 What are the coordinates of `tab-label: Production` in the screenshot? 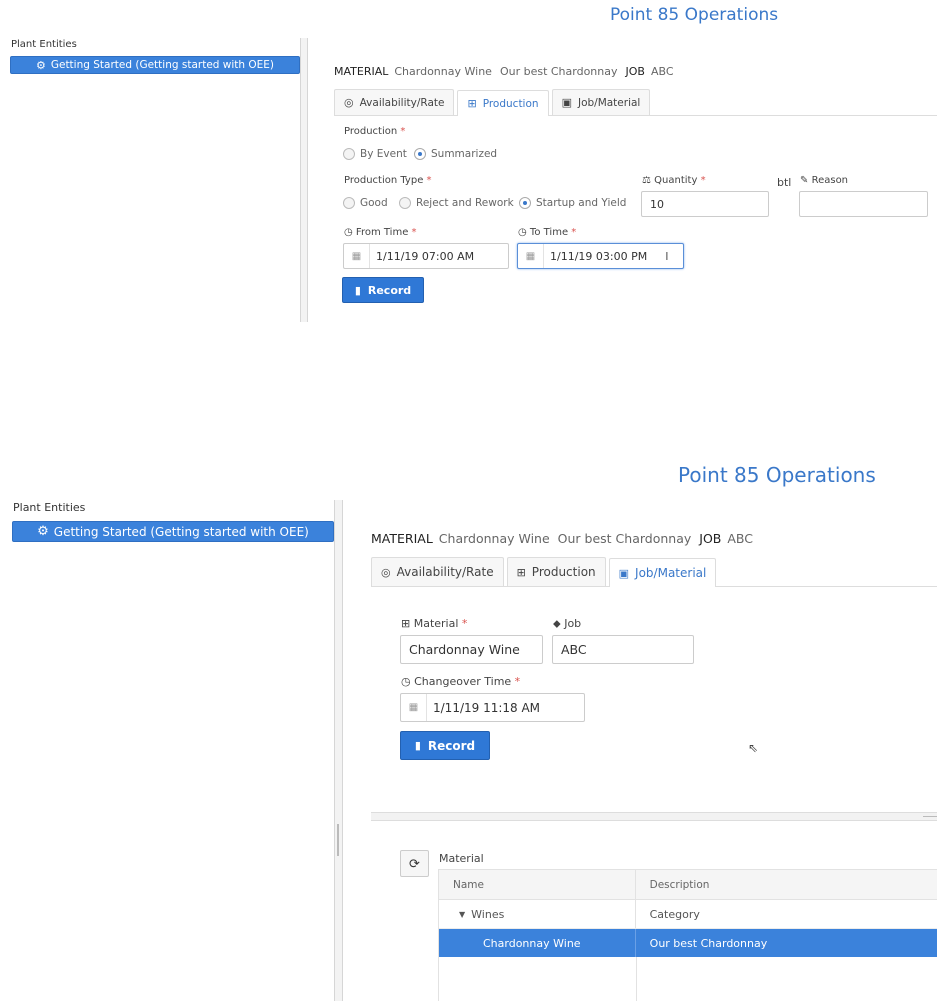 It's located at (563, 572).